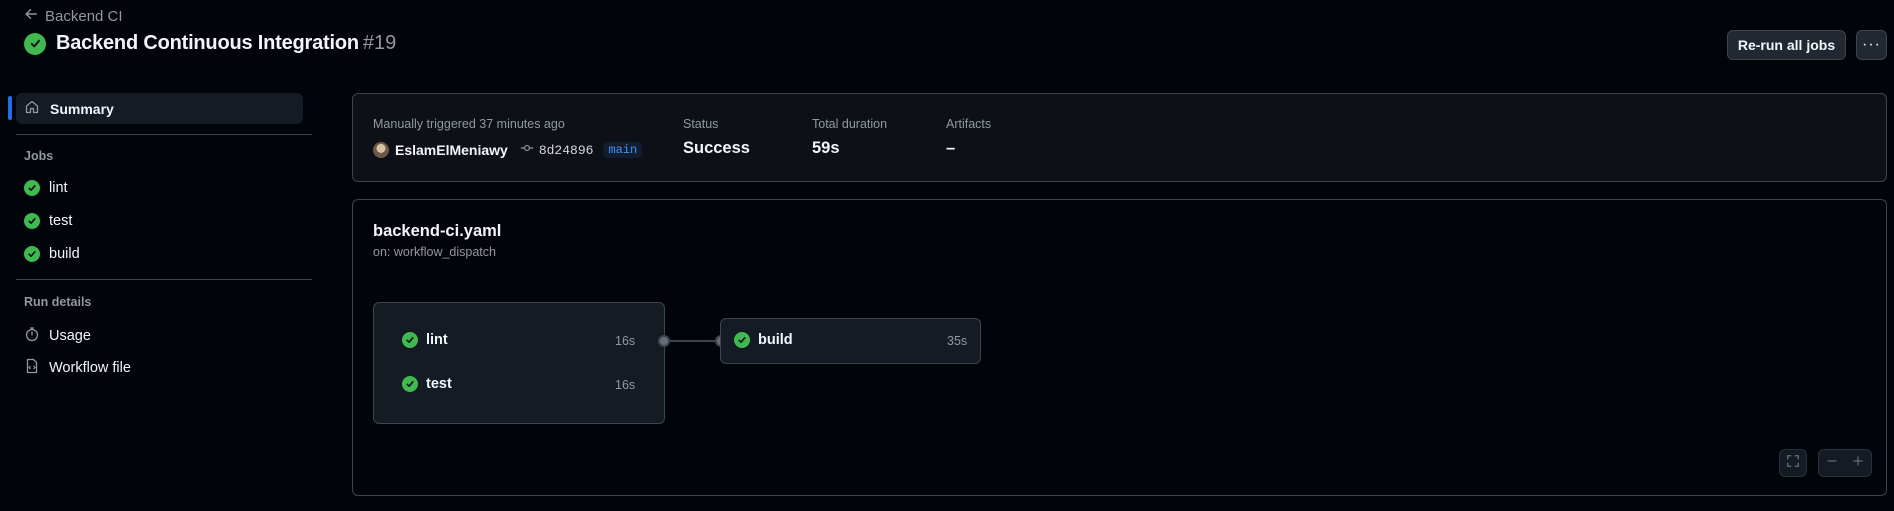 The width and height of the screenshot is (1894, 511). I want to click on sidebar-item-usage: Usage, so click(57, 336).